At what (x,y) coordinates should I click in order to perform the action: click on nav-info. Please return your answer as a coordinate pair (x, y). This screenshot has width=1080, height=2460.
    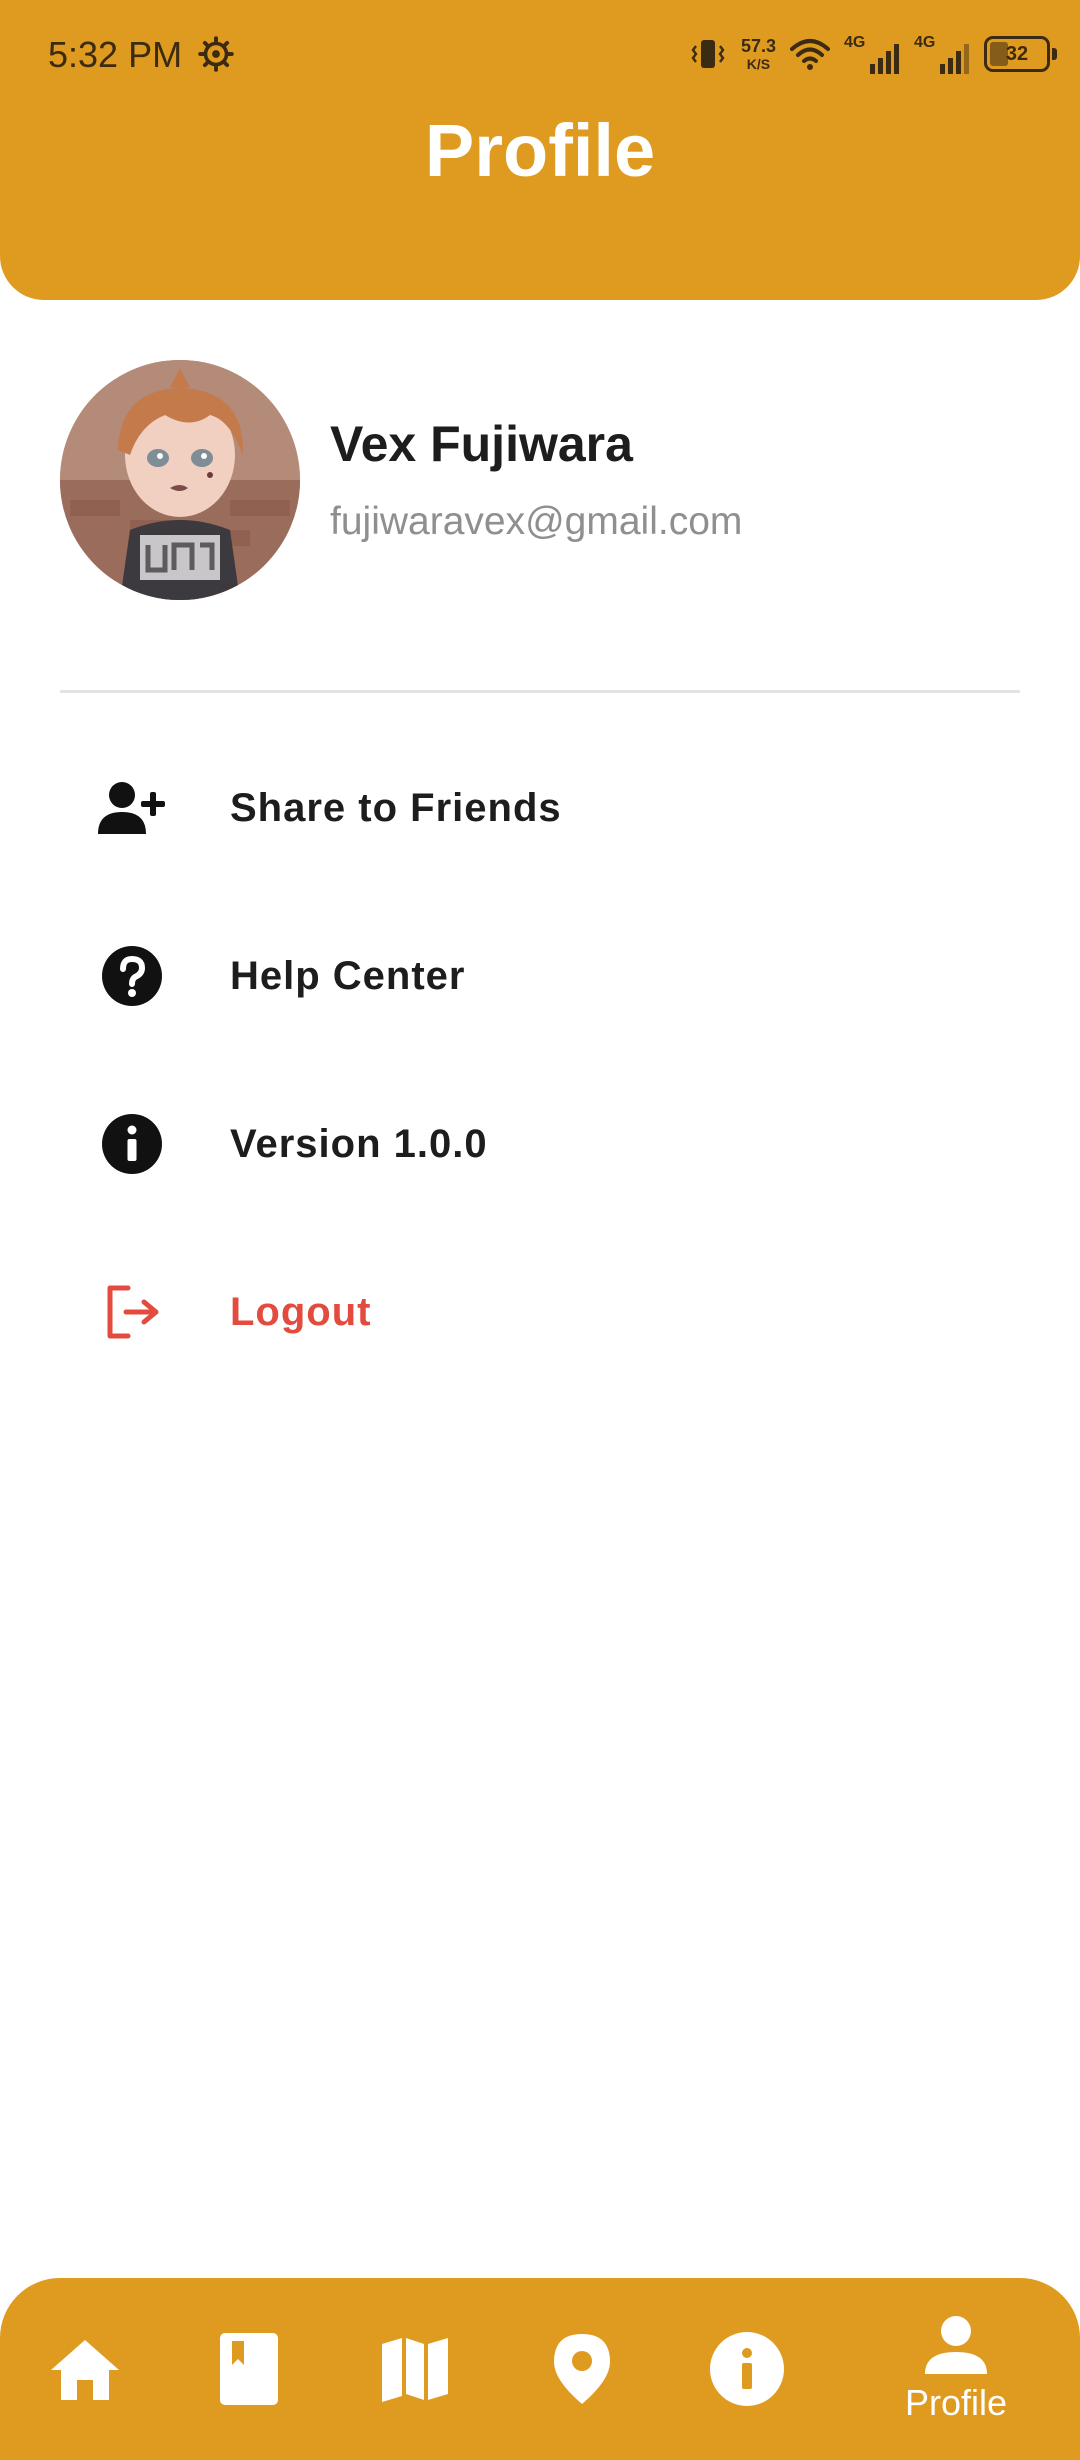
    Looking at the image, I should click on (747, 2369).